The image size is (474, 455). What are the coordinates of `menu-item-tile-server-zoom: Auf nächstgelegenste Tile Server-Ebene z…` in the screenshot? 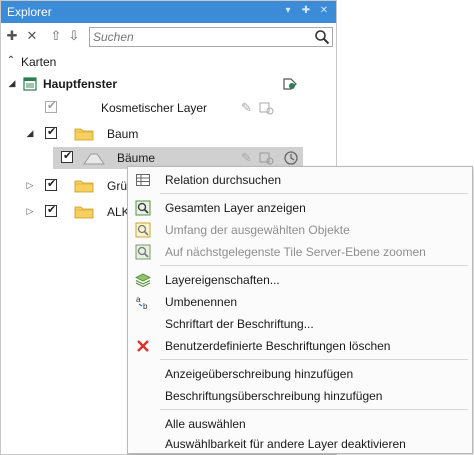 It's located at (300, 252).